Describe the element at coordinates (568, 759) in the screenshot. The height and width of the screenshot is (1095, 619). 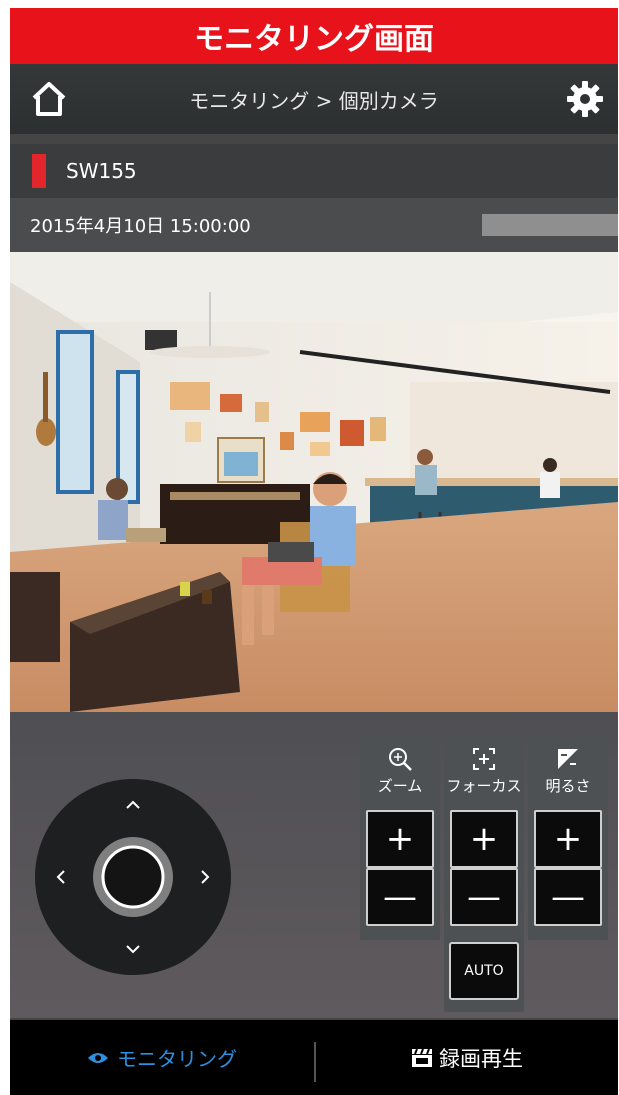
I see `brightness-icon` at that location.